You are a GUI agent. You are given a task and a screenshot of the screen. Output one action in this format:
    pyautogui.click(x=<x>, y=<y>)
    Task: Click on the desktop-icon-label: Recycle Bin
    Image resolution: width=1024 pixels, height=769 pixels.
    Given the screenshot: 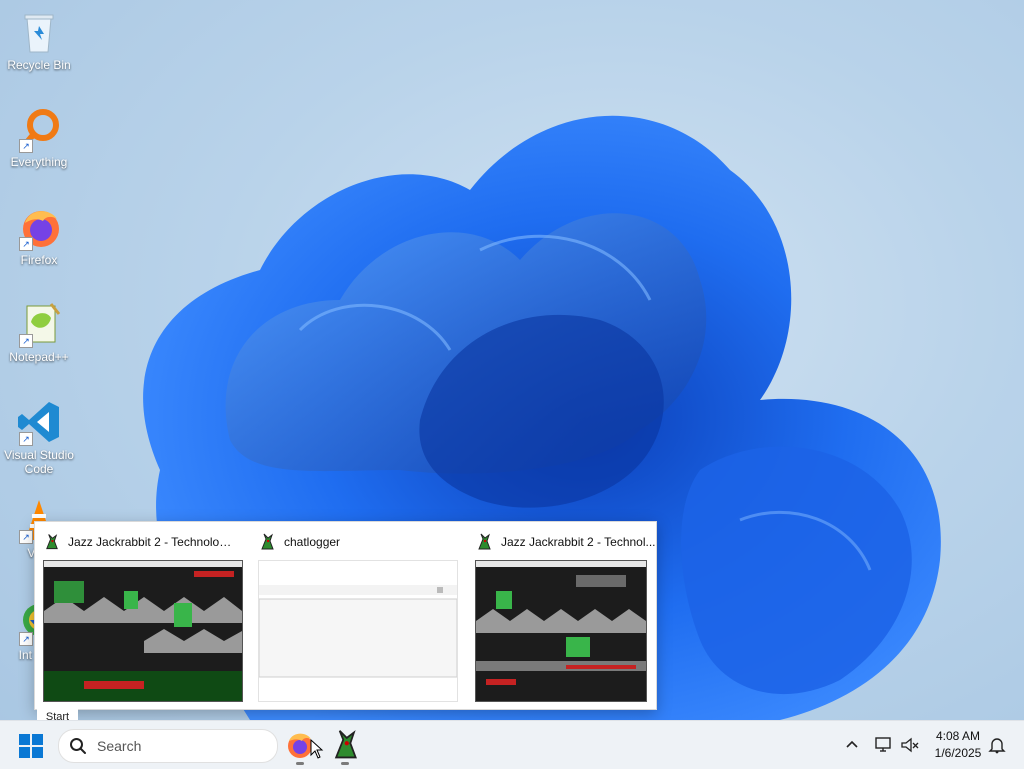 What is the action you would take?
    pyautogui.click(x=39, y=65)
    